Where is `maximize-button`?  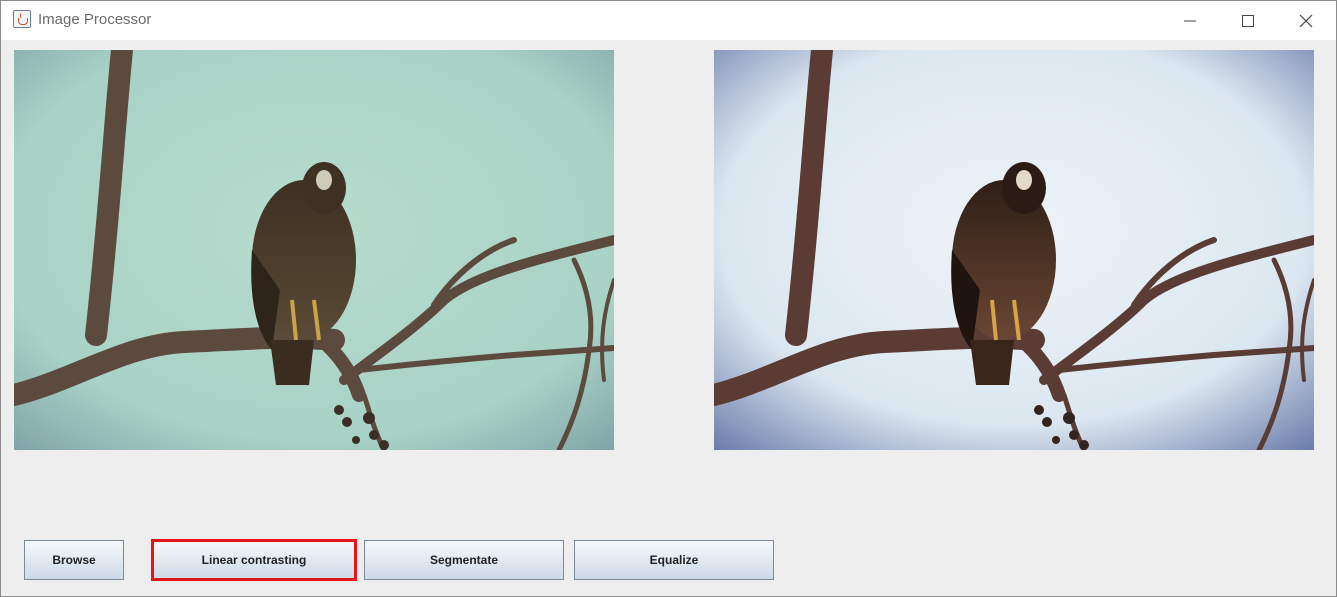 maximize-button is located at coordinates (1248, 20).